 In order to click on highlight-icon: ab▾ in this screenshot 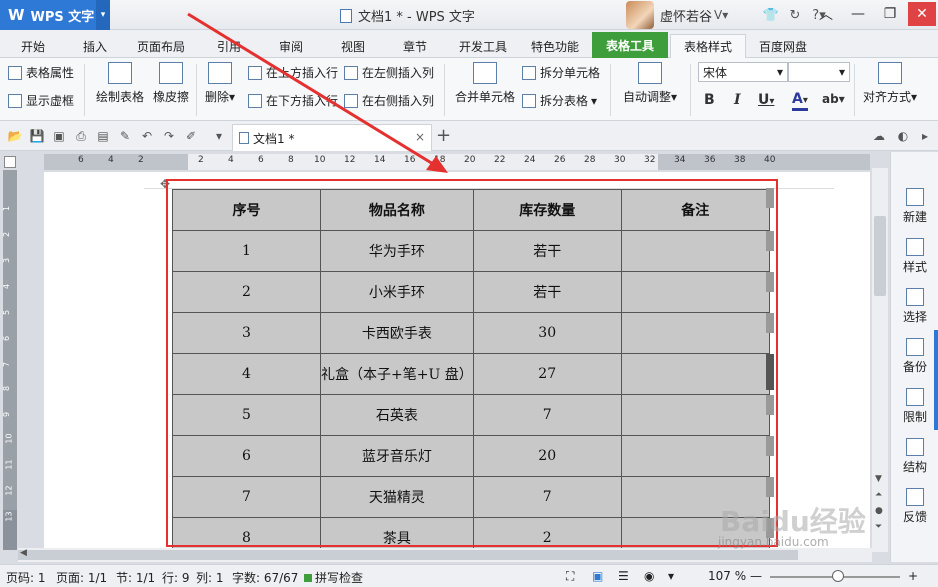, I will do `click(833, 99)`.